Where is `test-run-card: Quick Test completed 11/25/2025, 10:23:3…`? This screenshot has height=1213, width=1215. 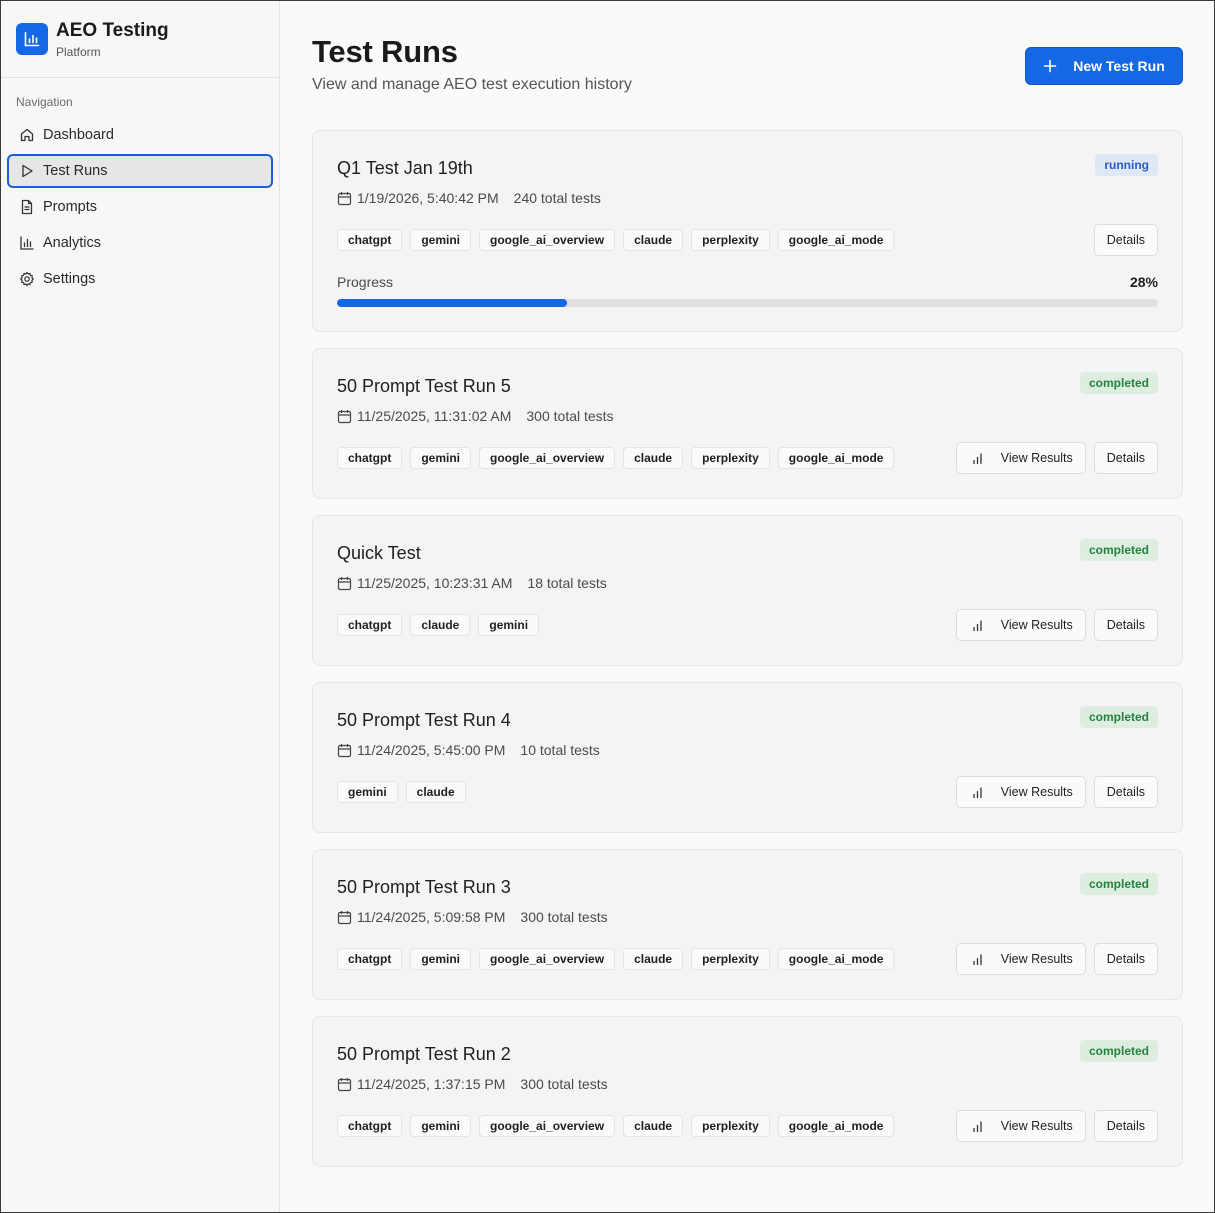 test-run-card: Quick Test completed 11/25/2025, 10:23:3… is located at coordinates (747, 590).